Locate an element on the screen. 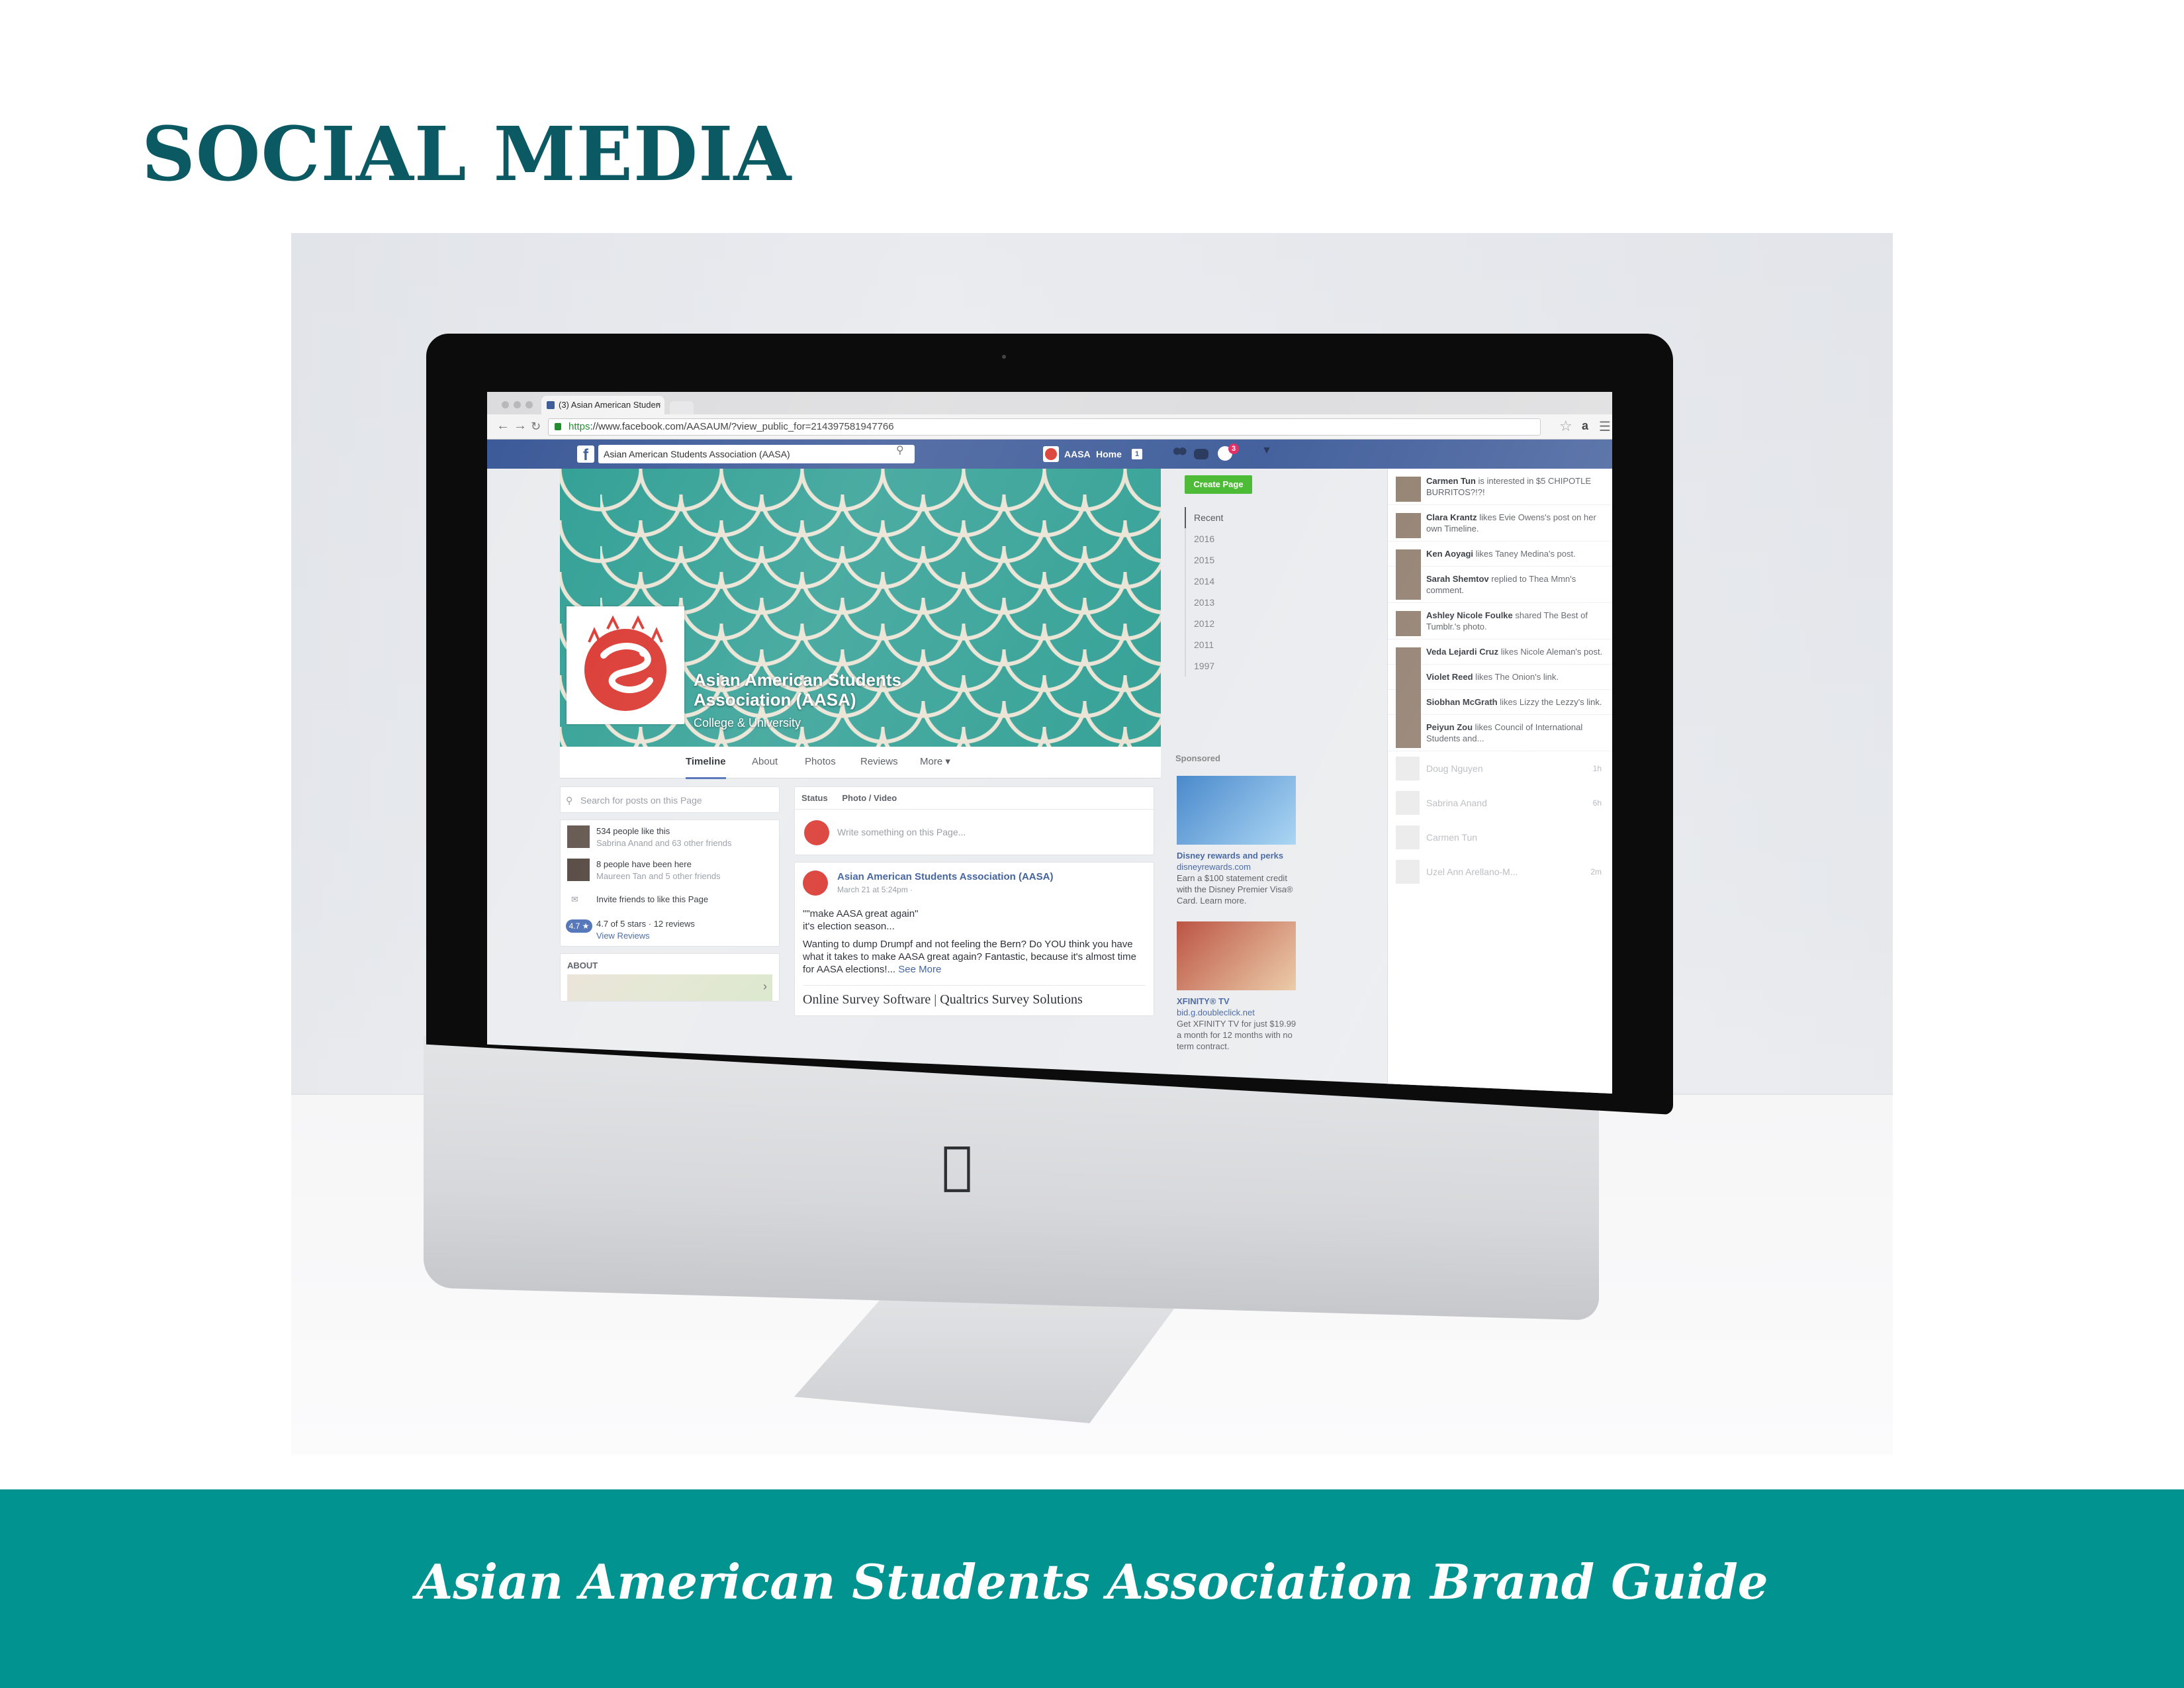  chat-contact: Carmen Tun is located at coordinates (1500, 837).